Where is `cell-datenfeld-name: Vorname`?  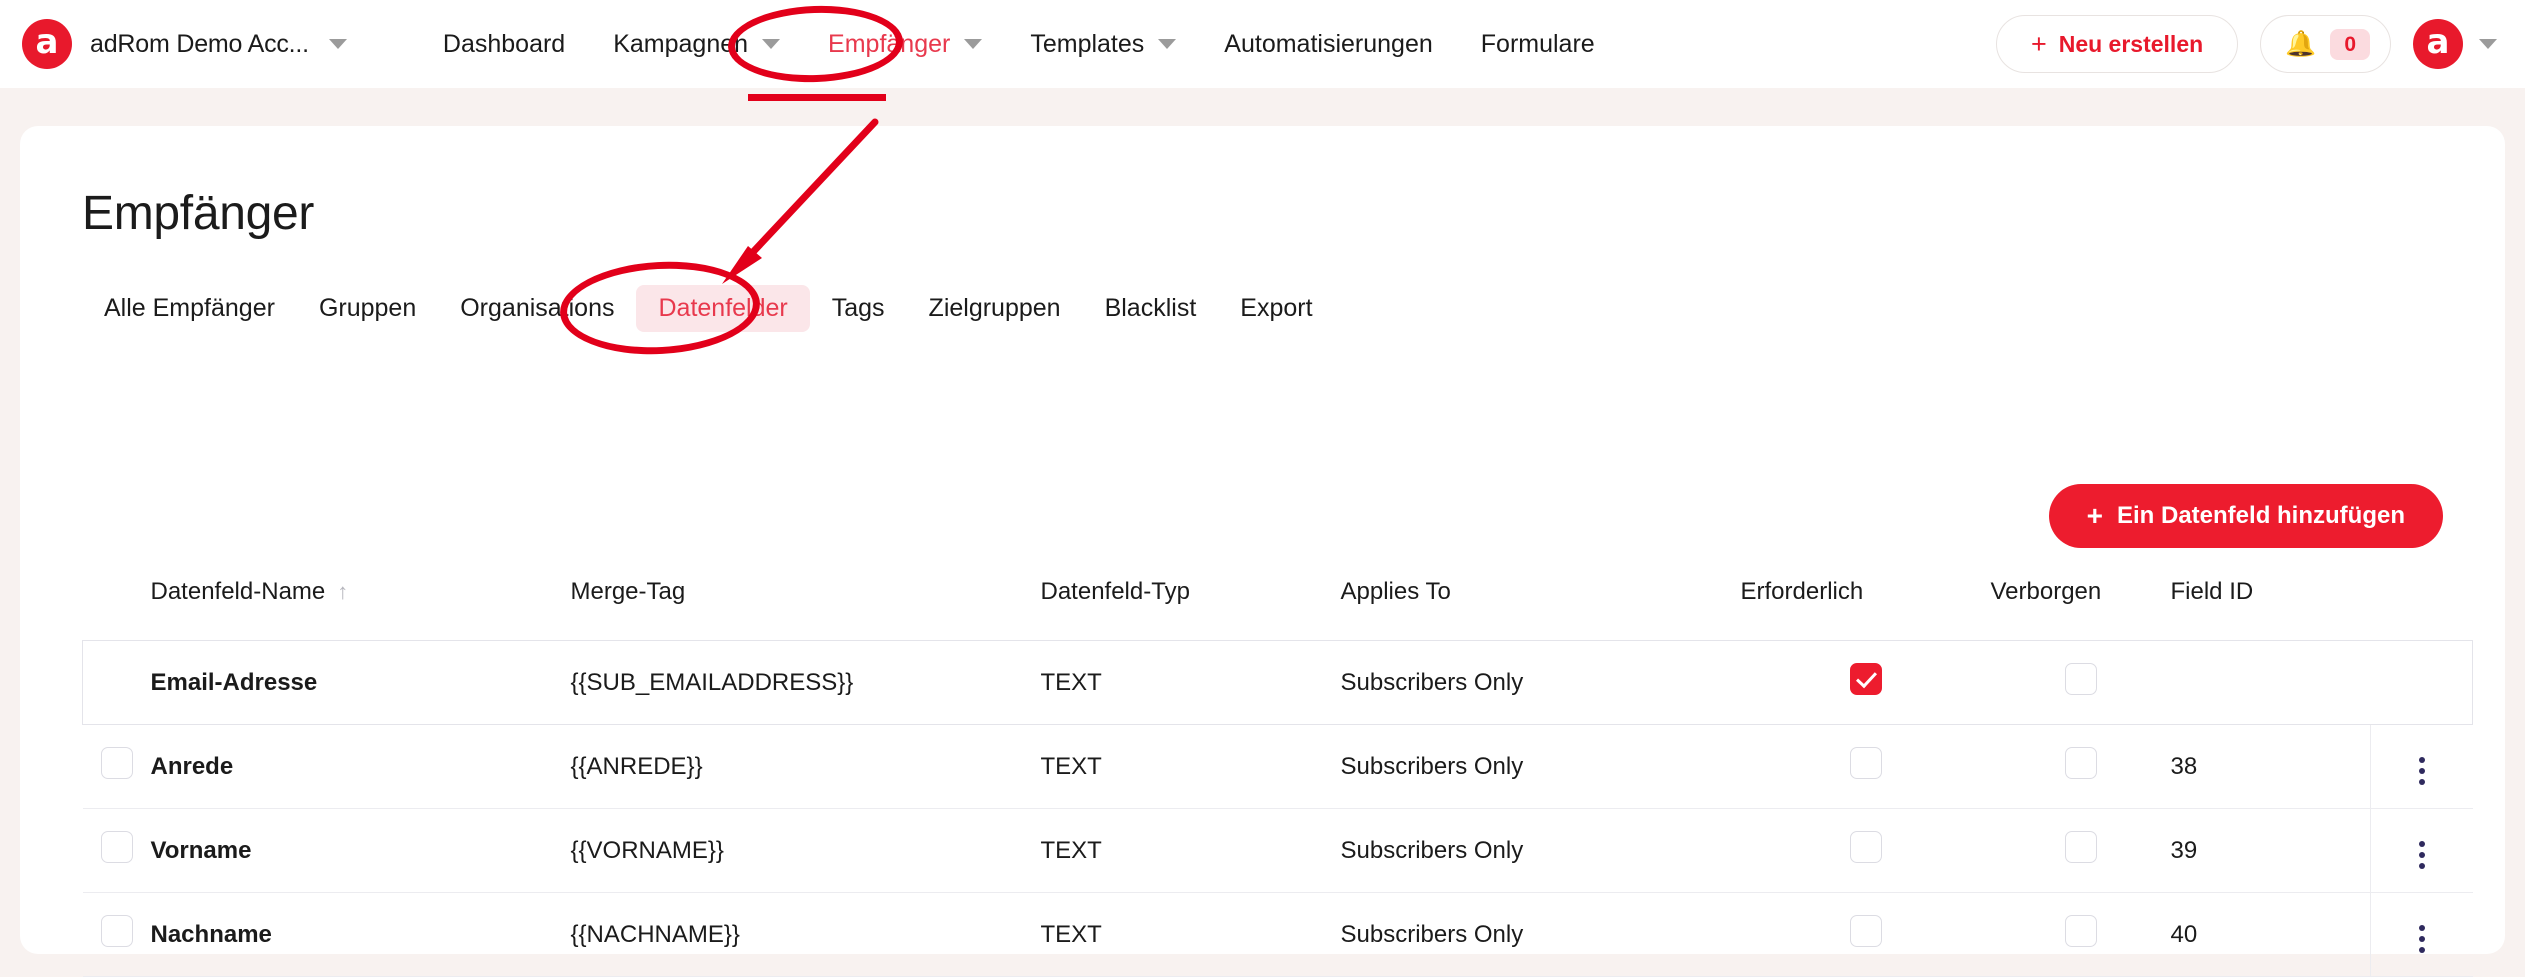
cell-datenfeld-name: Vorname is located at coordinates (360, 850).